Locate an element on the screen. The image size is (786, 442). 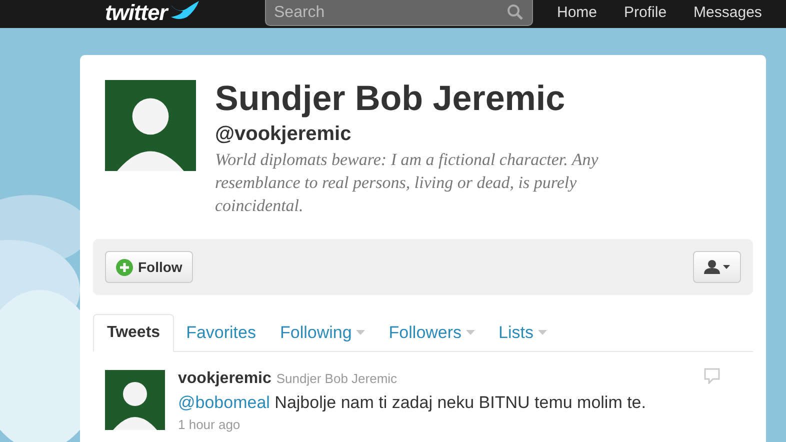
tab: Tweets is located at coordinates (133, 333).